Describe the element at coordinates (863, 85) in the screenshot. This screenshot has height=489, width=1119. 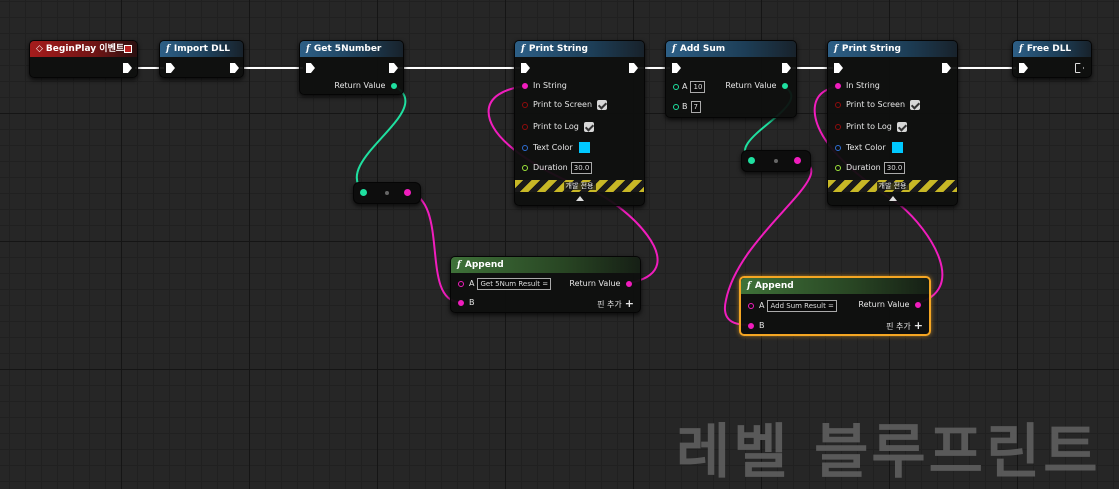
I see `in-string-label: In String` at that location.